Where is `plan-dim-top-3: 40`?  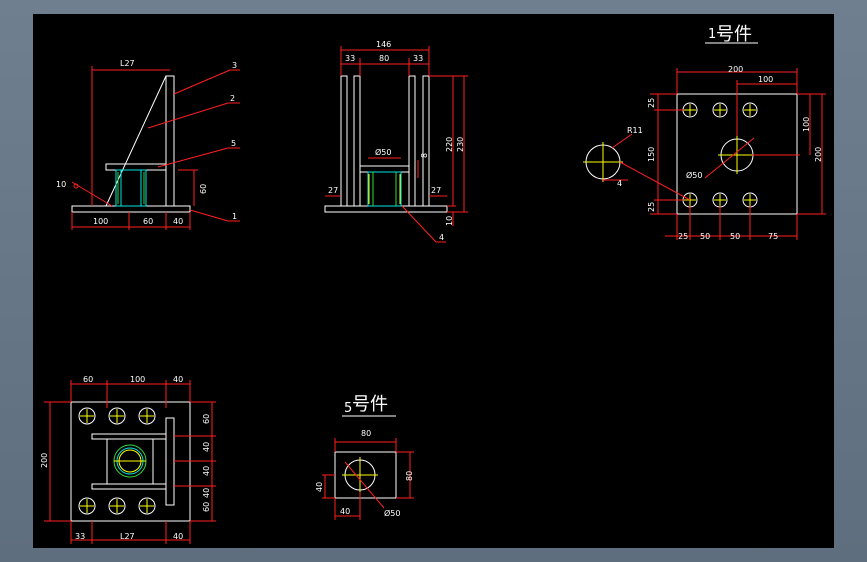
plan-dim-top-3: 40 is located at coordinates (178, 379).